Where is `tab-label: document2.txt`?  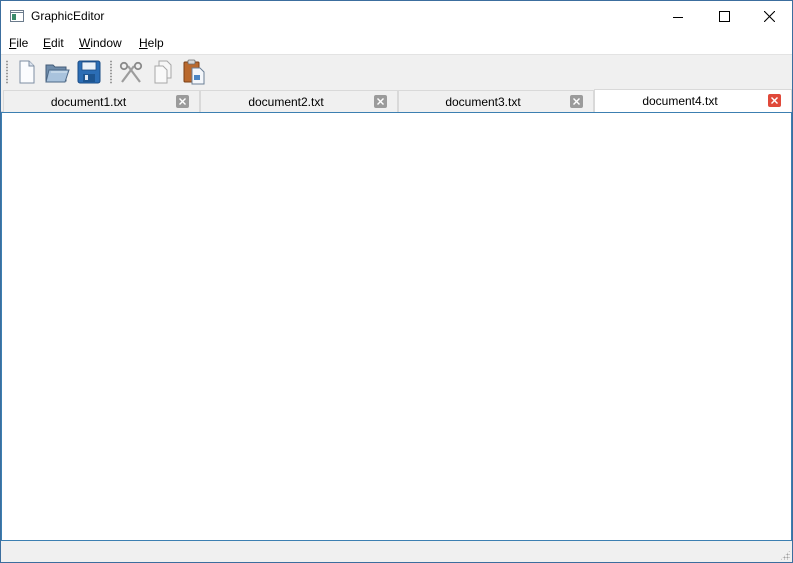 tab-label: document2.txt is located at coordinates (286, 102).